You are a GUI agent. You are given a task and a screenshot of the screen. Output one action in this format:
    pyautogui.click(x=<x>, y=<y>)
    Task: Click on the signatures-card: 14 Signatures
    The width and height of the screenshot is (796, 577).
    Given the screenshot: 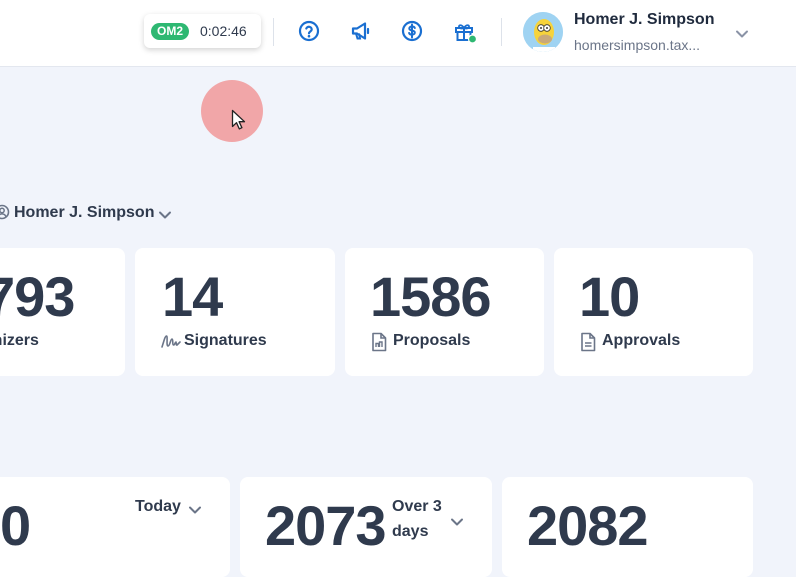 What is the action you would take?
    pyautogui.click(x=235, y=312)
    